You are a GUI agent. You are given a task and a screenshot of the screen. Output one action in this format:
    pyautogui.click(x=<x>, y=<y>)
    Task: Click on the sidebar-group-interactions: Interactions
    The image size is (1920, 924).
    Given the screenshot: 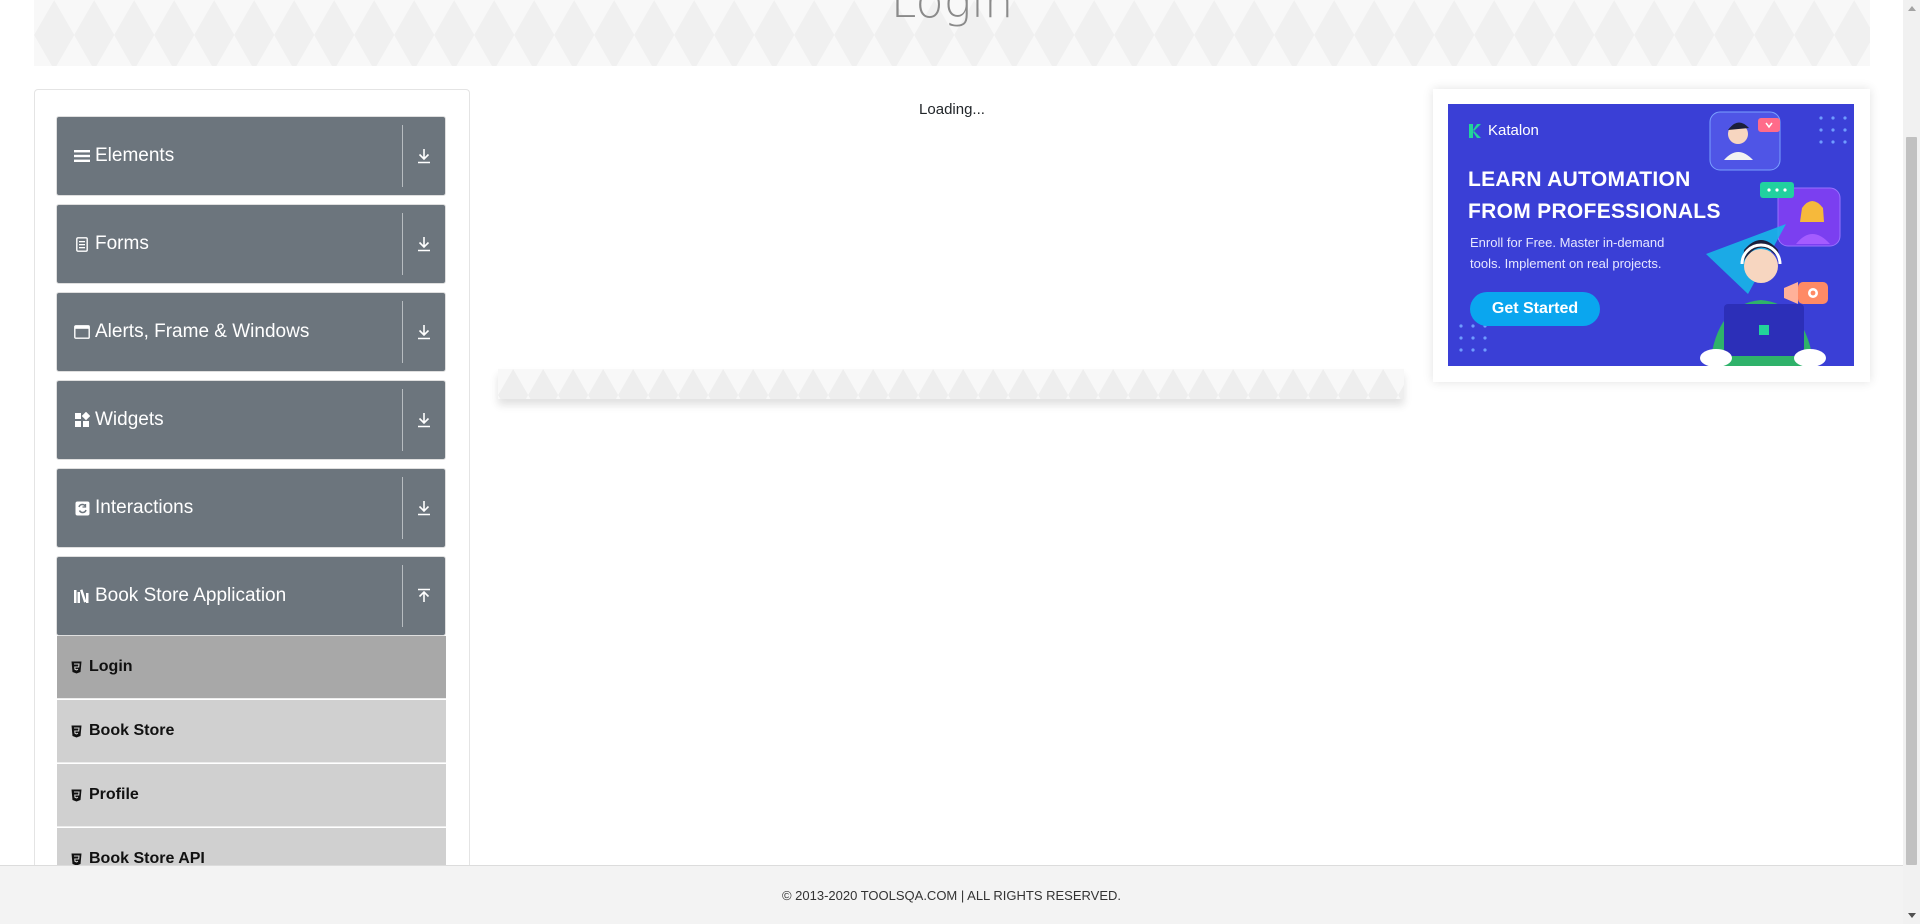 What is the action you would take?
    pyautogui.click(x=251, y=508)
    